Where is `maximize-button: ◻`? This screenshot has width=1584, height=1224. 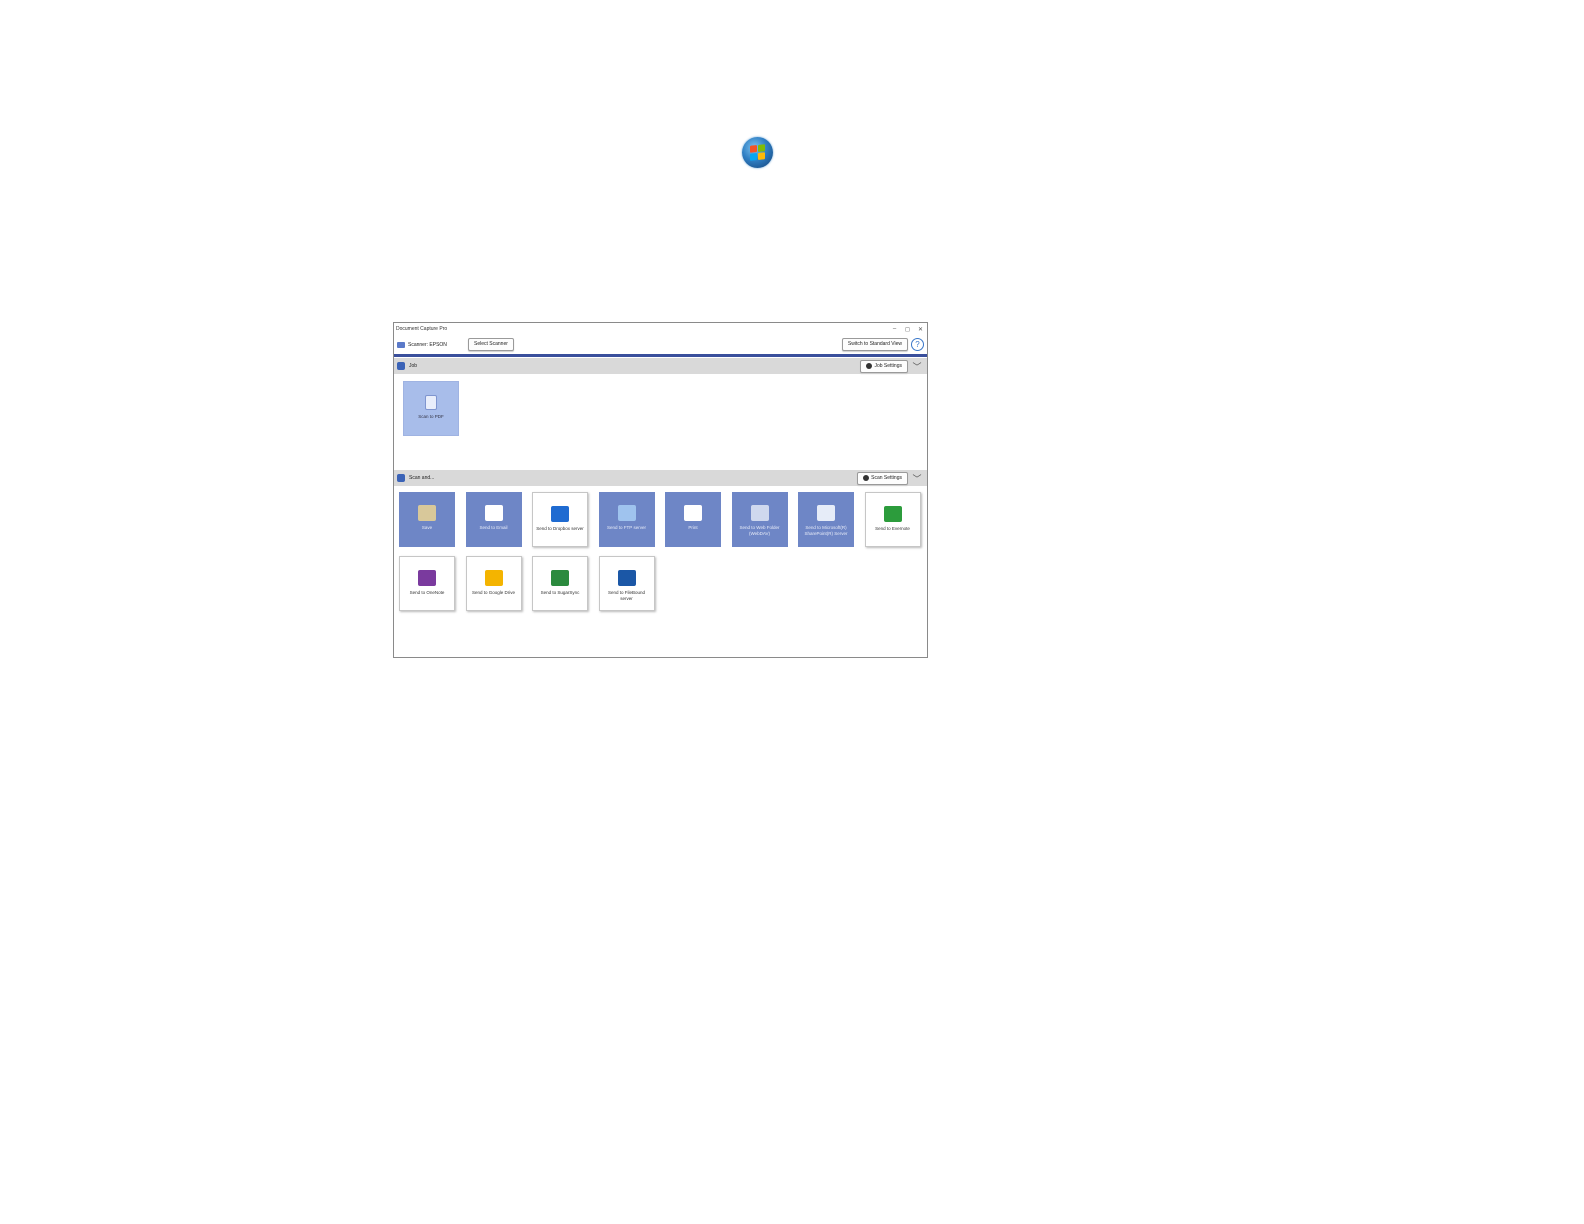
maximize-button: ◻ is located at coordinates (907, 329).